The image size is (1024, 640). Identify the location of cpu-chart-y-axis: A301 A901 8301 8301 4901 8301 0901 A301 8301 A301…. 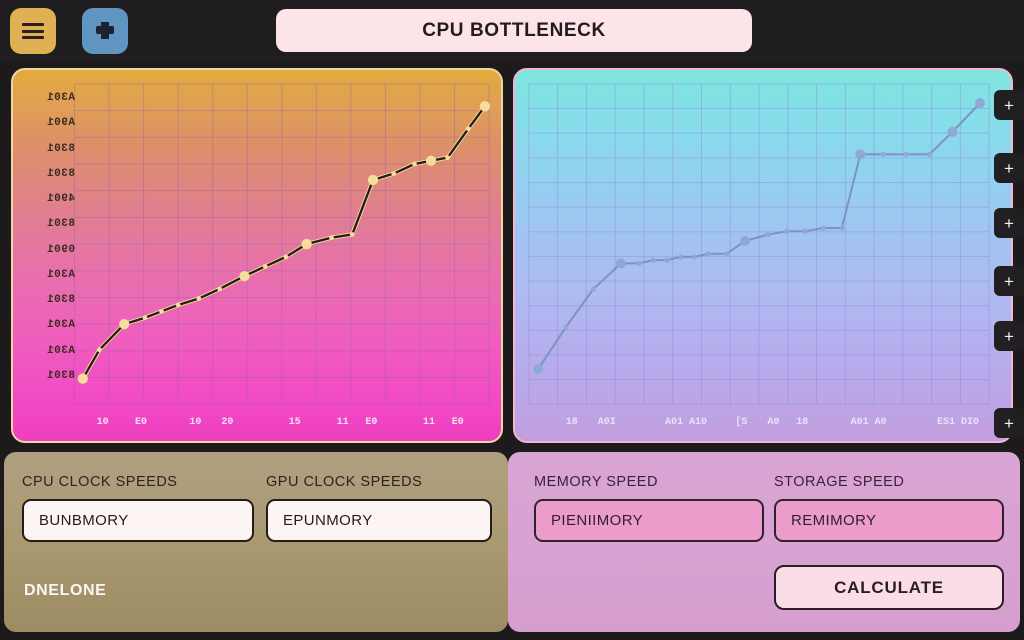
(47, 237).